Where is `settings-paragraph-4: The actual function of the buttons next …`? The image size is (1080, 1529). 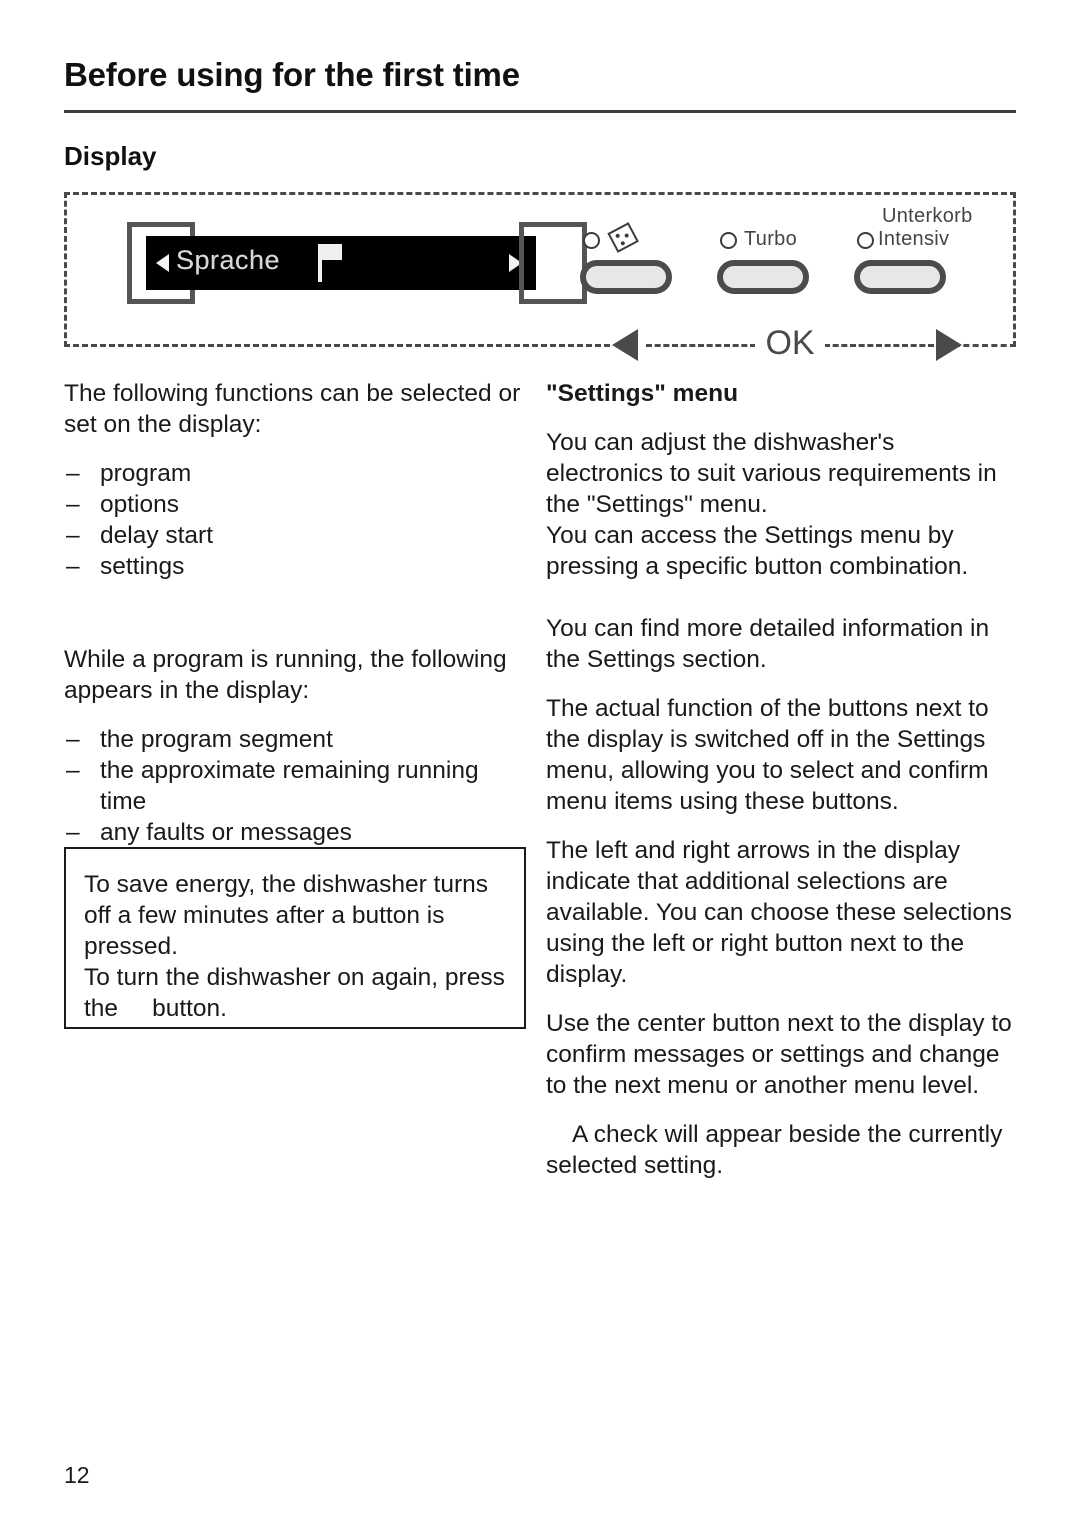 settings-paragraph-4: The actual function of the buttons next … is located at coordinates (767, 755).